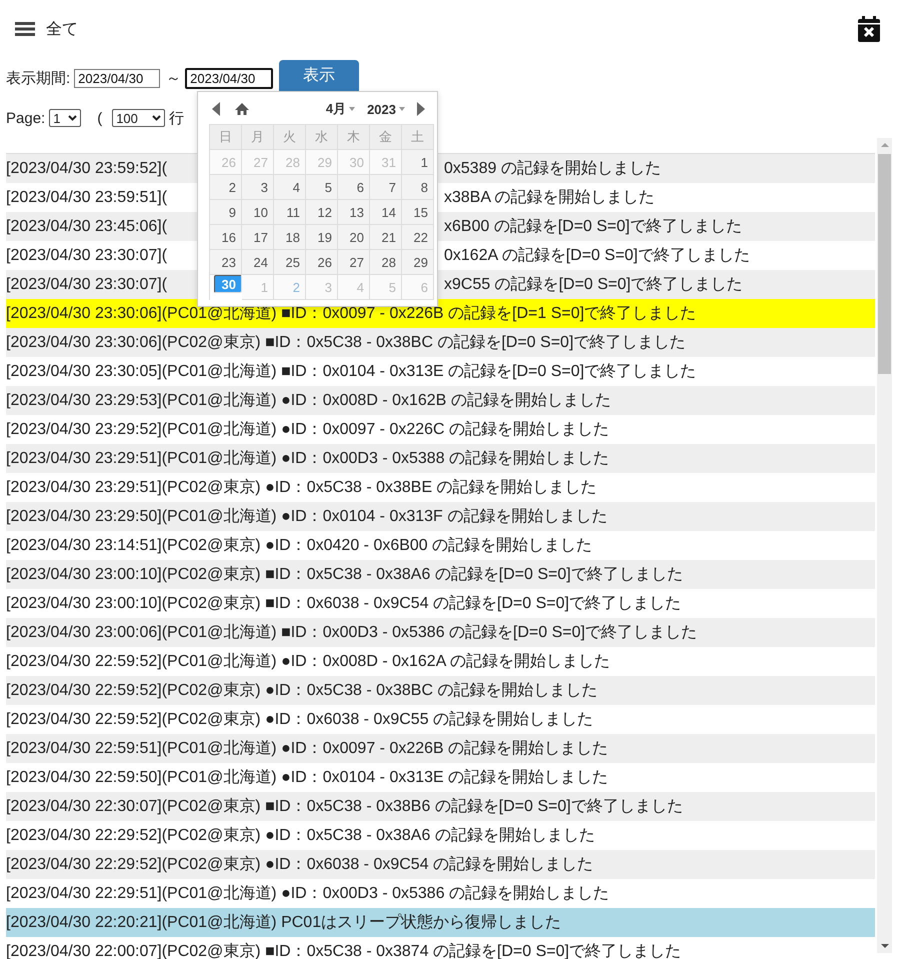 This screenshot has width=901, height=959. Describe the element at coordinates (300, 836) in the screenshot. I see `log-text: [2023/04/30 22:29:52](PC02@東京) ●ID：0x5C38 - 0x38A6 の記録を開始しました` at that location.